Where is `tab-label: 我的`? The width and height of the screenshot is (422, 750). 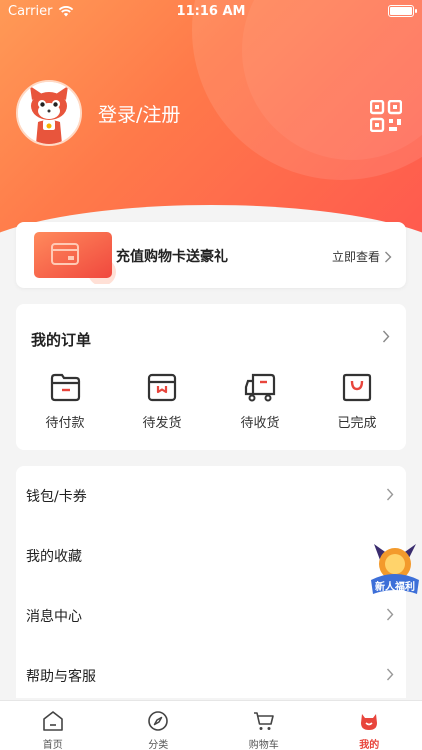 tab-label: 我的 is located at coordinates (369, 745).